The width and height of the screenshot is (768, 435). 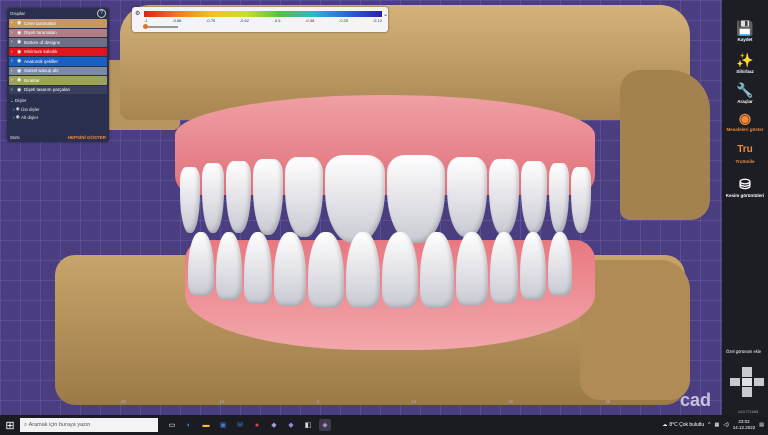 I want to click on network-icon: ▦, so click(x=716, y=425).